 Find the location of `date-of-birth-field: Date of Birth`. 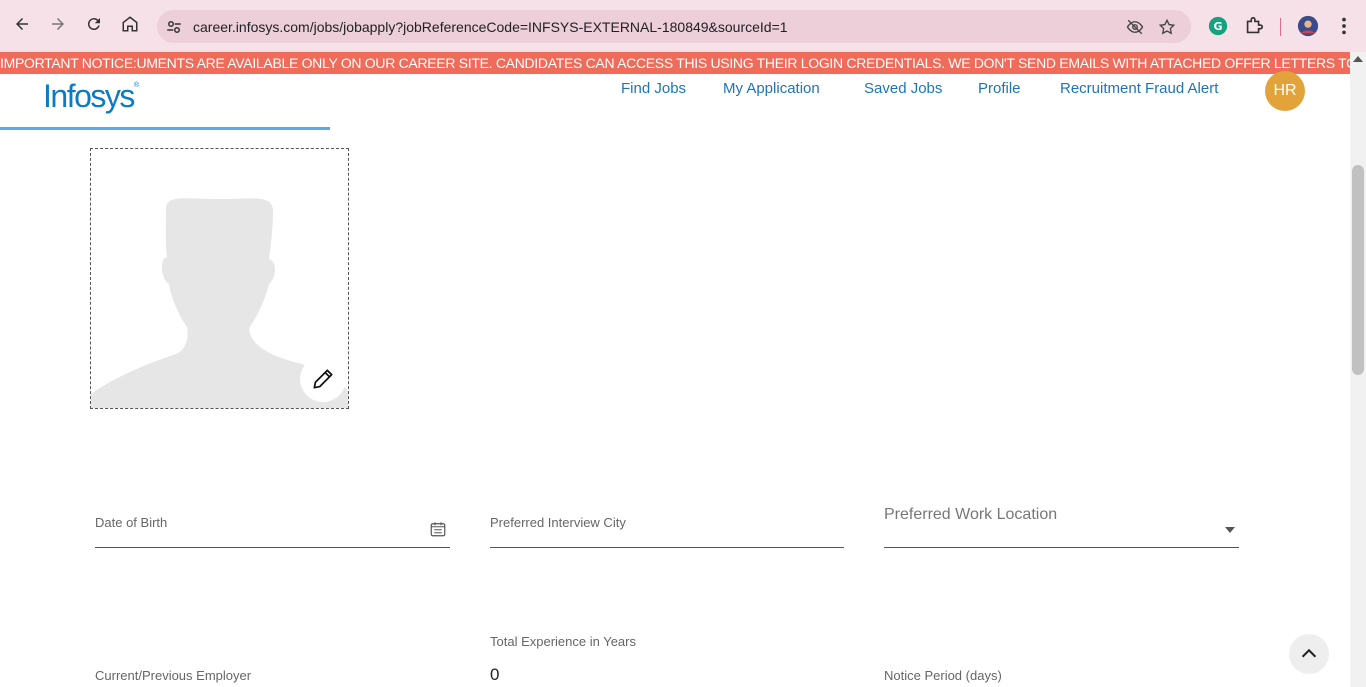

date-of-birth-field: Date of Birth is located at coordinates (272, 532).